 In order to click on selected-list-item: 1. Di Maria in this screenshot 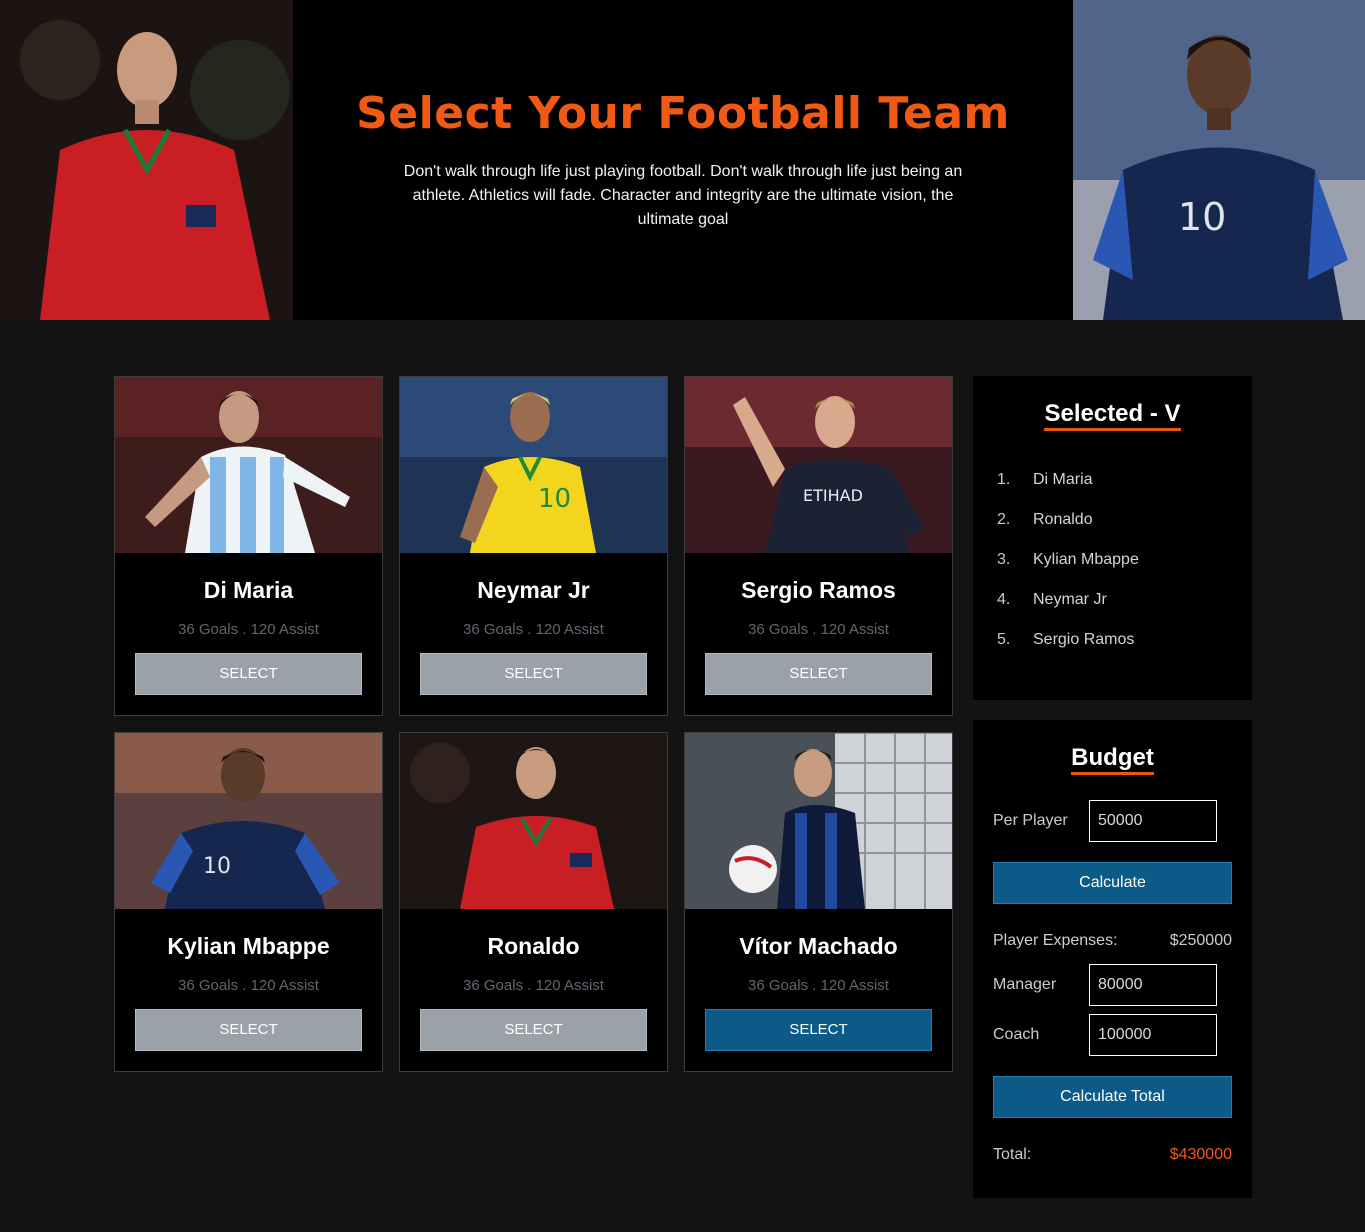, I will do `click(1045, 480)`.